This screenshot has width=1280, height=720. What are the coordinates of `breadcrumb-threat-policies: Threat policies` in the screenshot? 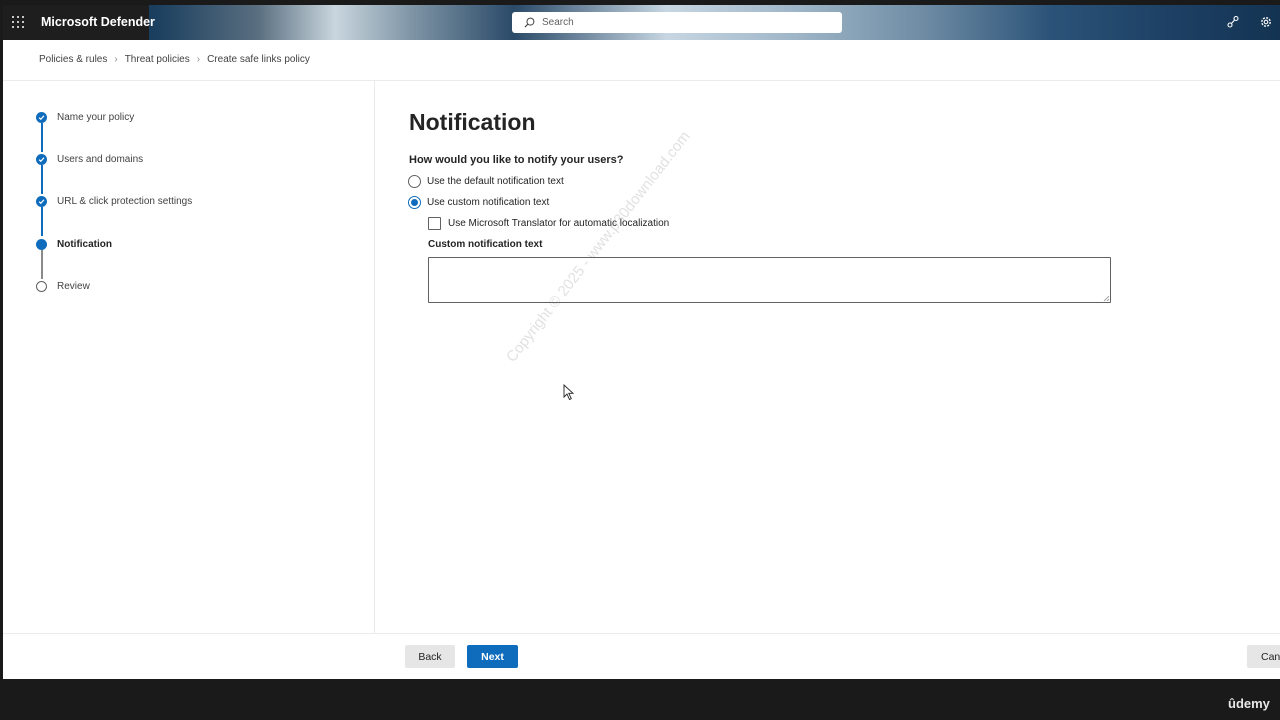 It's located at (157, 59).